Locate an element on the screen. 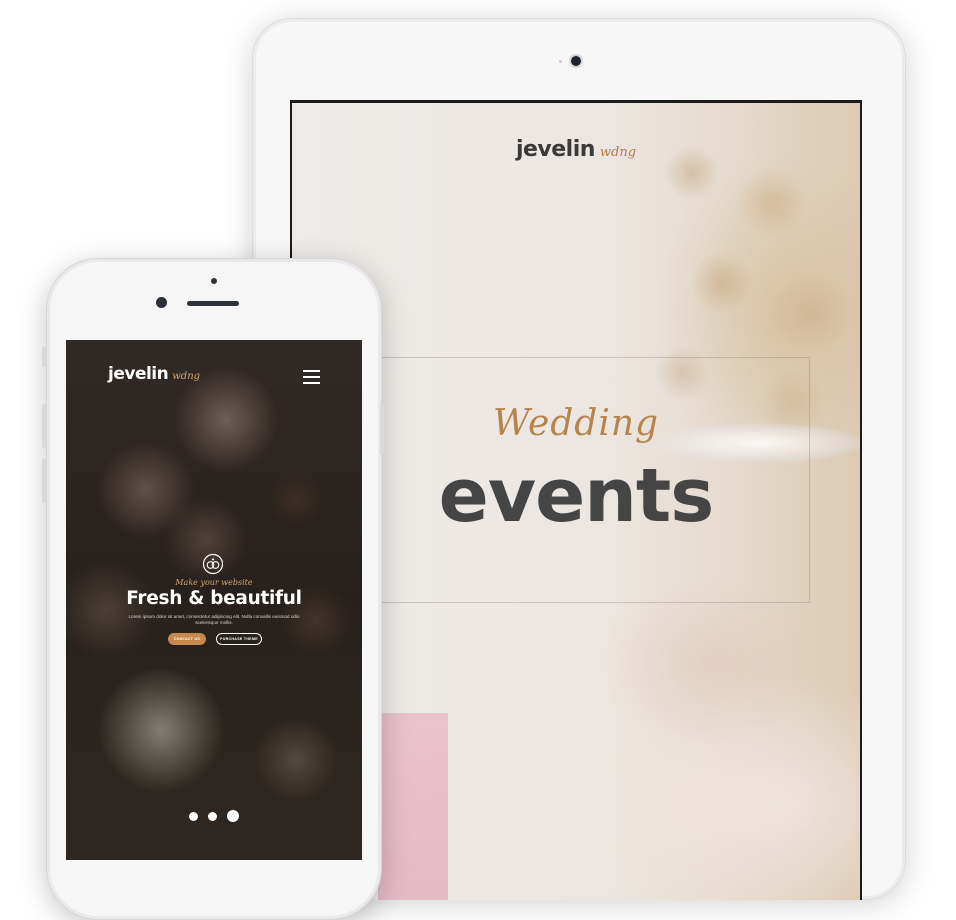 The height and width of the screenshot is (920, 956). phone-mute-switch is located at coordinates (44, 357).